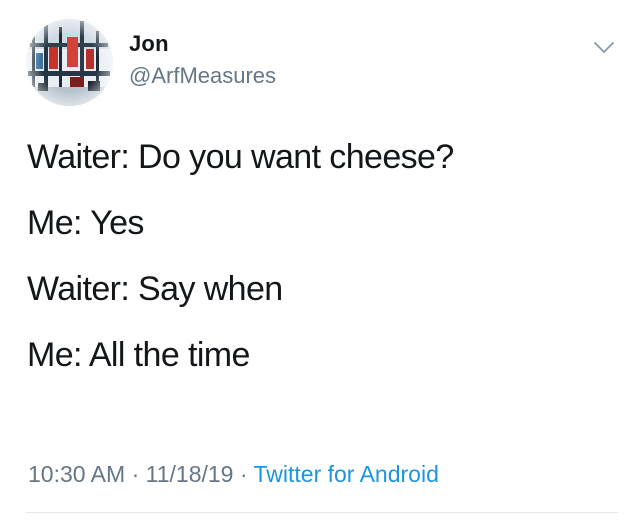  I want to click on tweet-time: 10:30 AM, so click(76, 474).